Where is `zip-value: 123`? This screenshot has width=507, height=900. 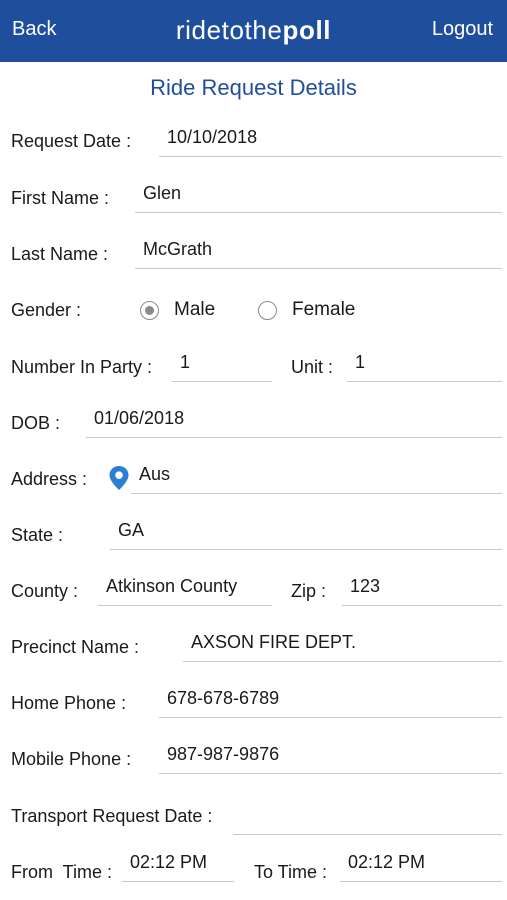 zip-value: 123 is located at coordinates (365, 586).